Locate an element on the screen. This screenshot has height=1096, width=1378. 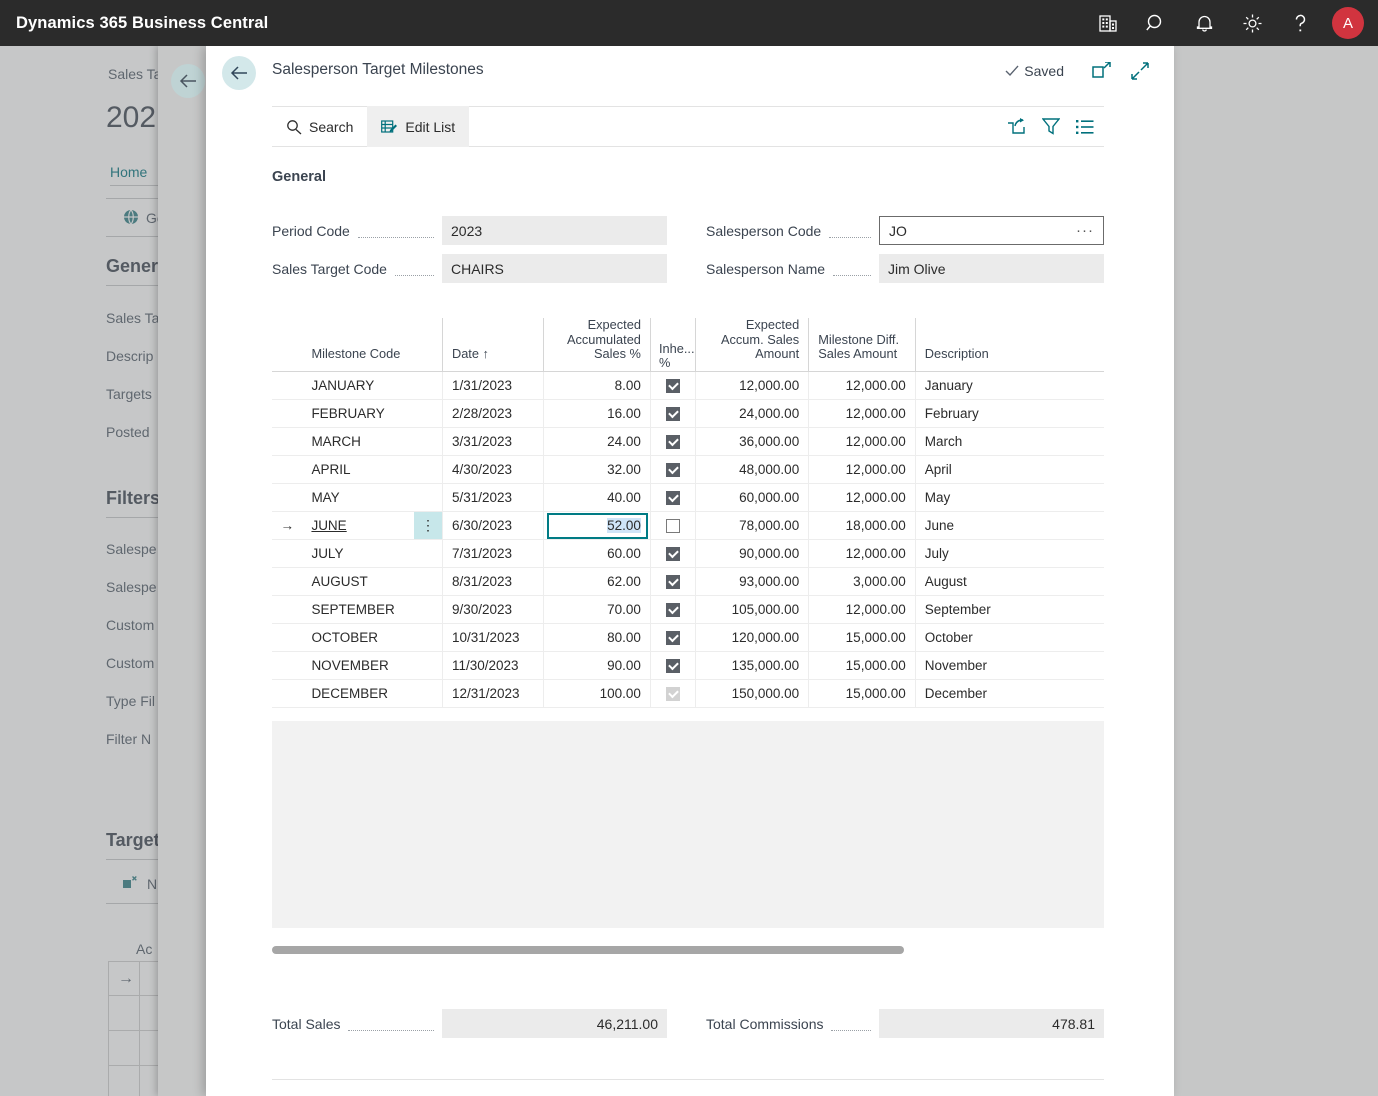
cell-expected-accumulated-sales-pct: 16.00 is located at coordinates (597, 413).